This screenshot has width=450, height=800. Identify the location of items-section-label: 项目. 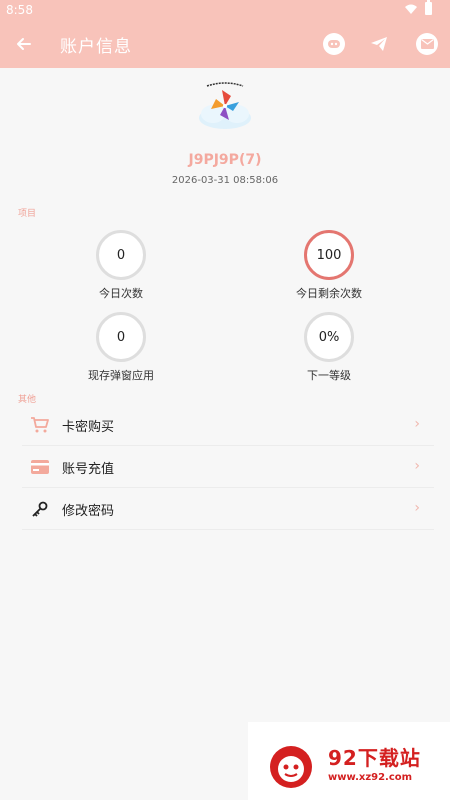
(27, 214).